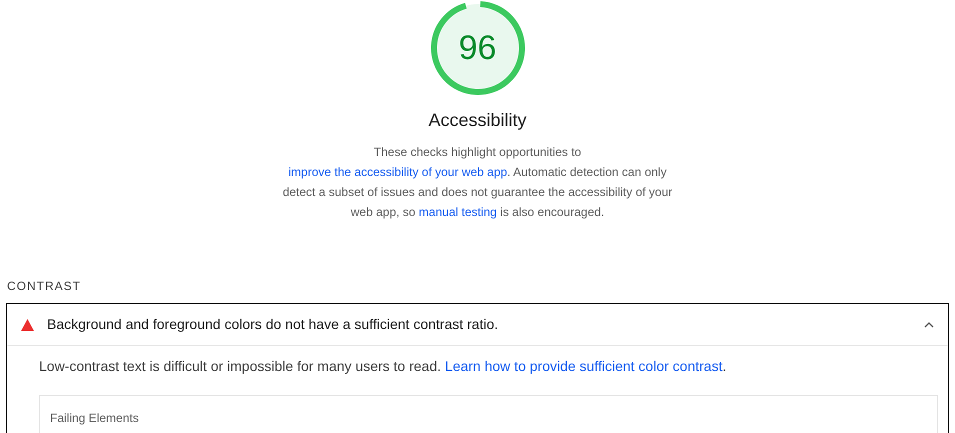  What do you see at coordinates (27, 324) in the screenshot?
I see `warning-triangle-icon` at bounding box center [27, 324].